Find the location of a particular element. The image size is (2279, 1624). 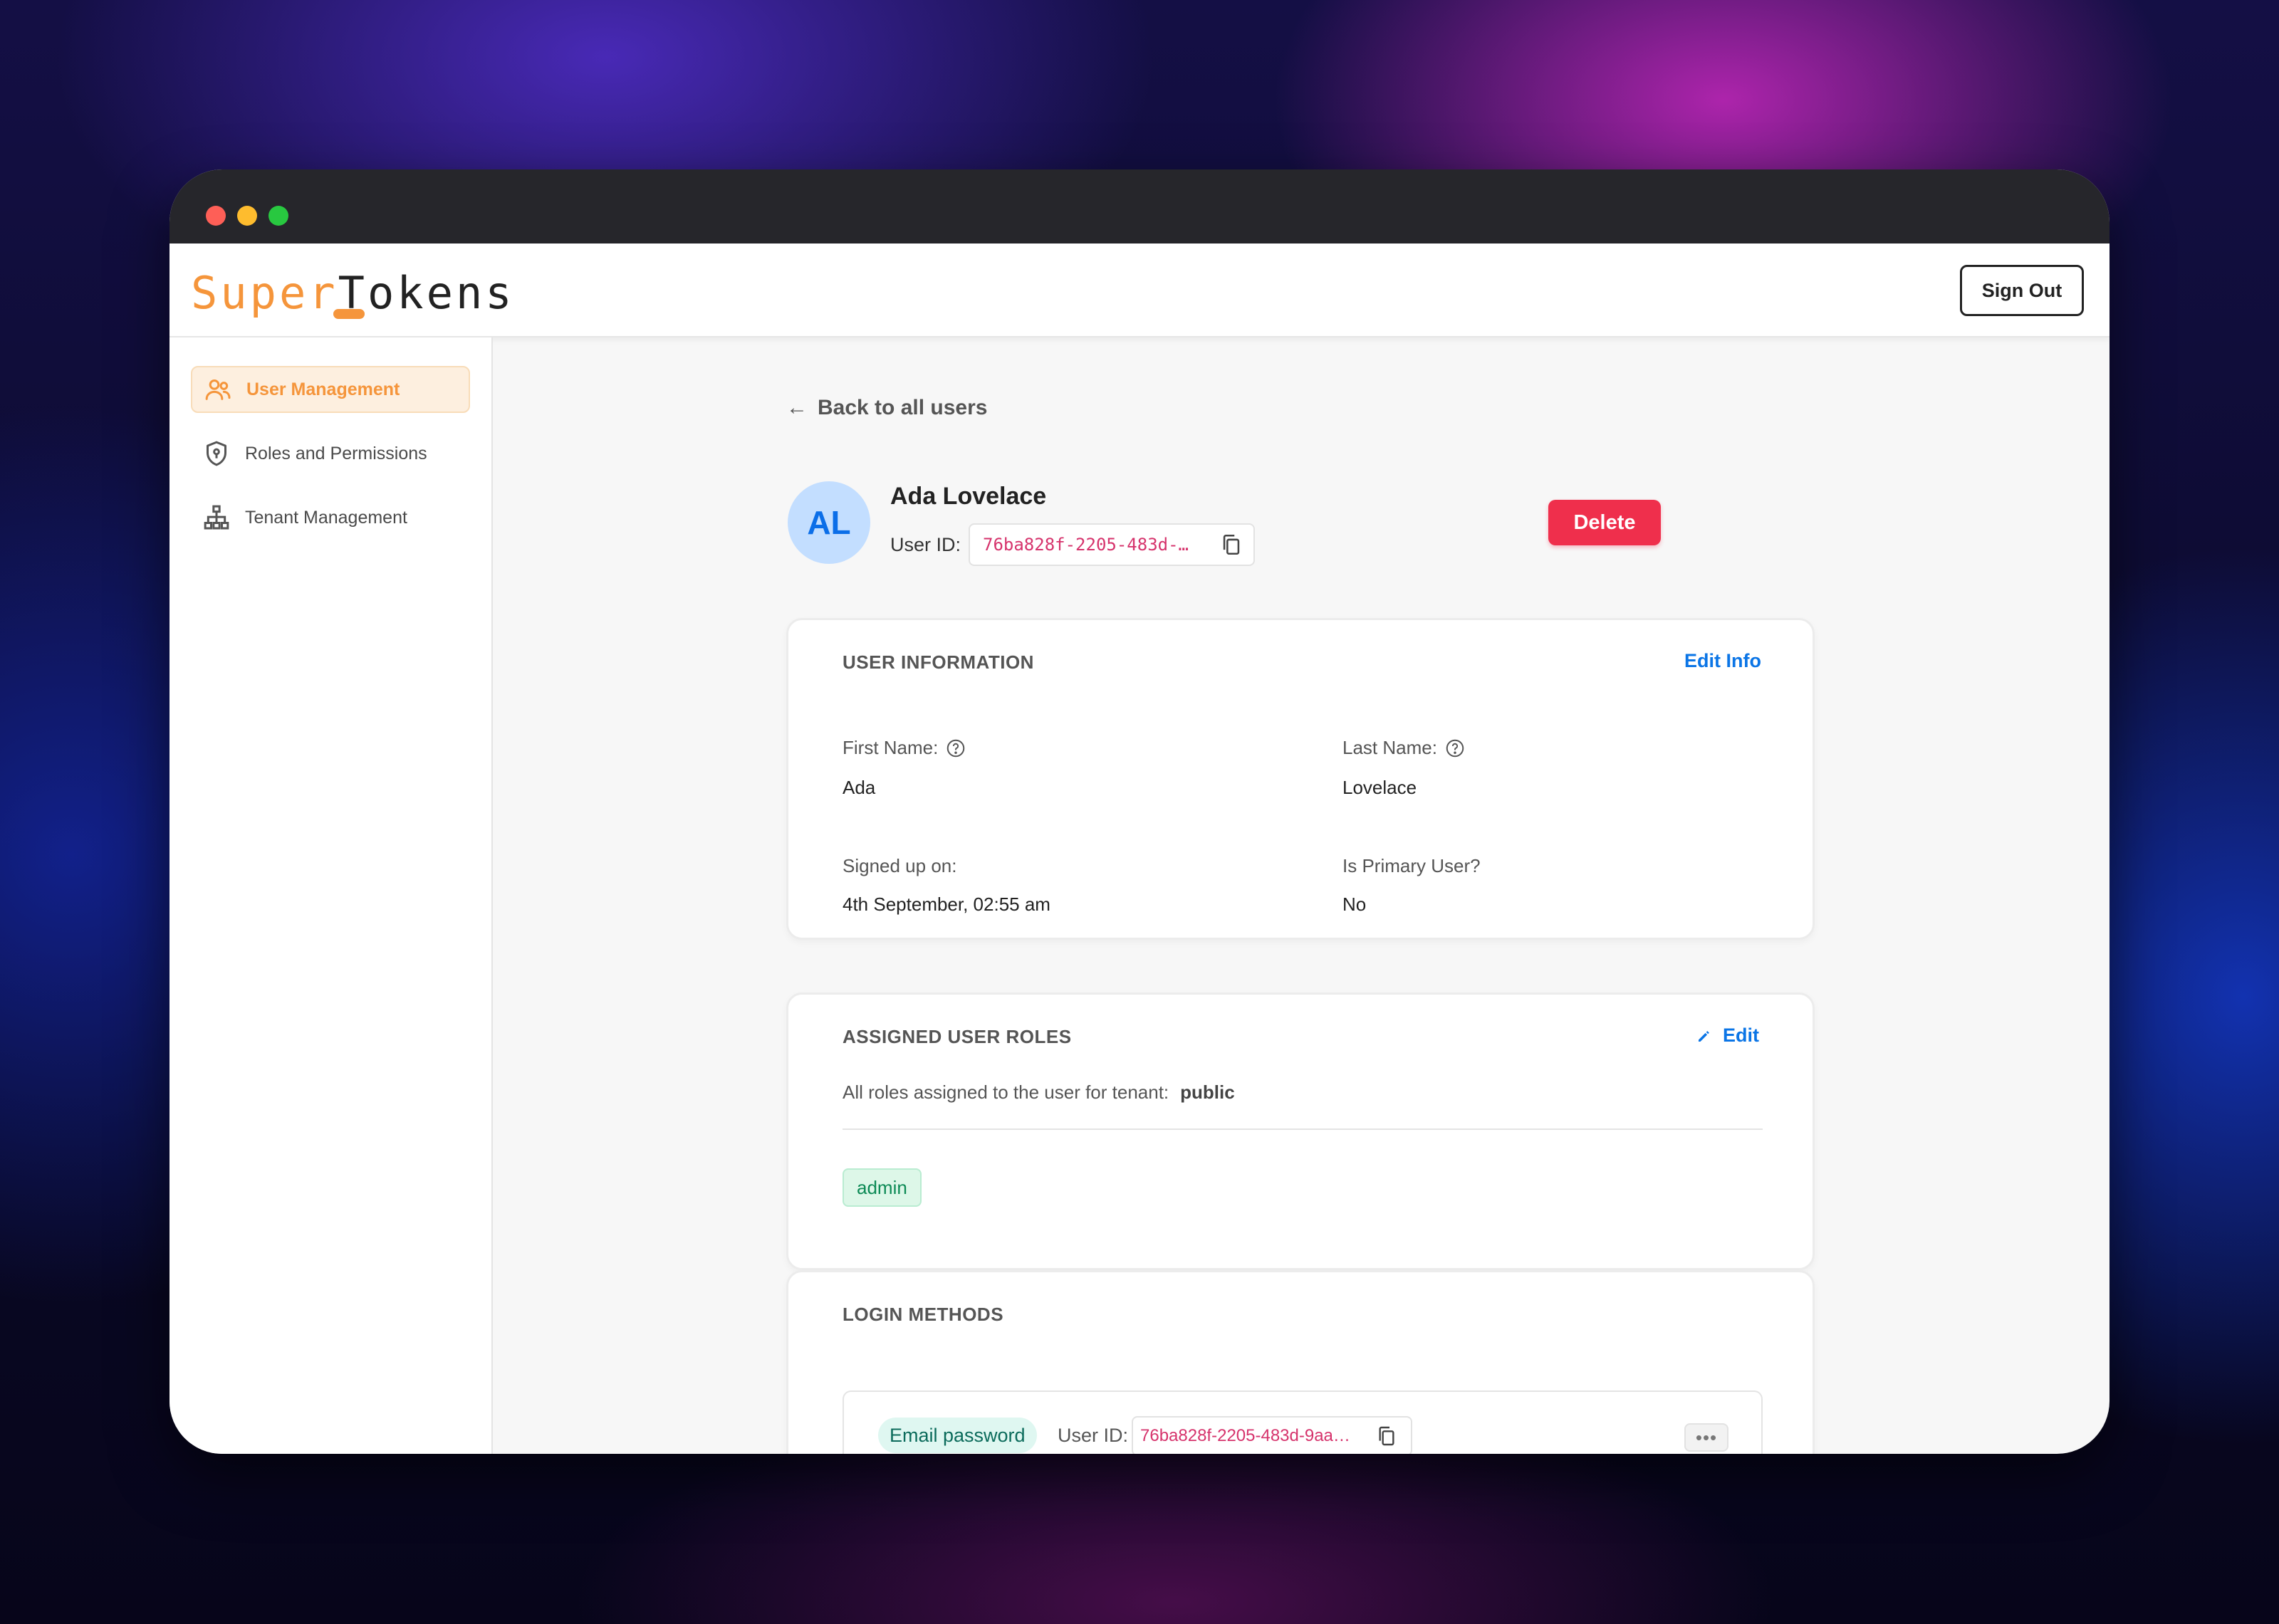

primary-user-value: No is located at coordinates (1354, 904).